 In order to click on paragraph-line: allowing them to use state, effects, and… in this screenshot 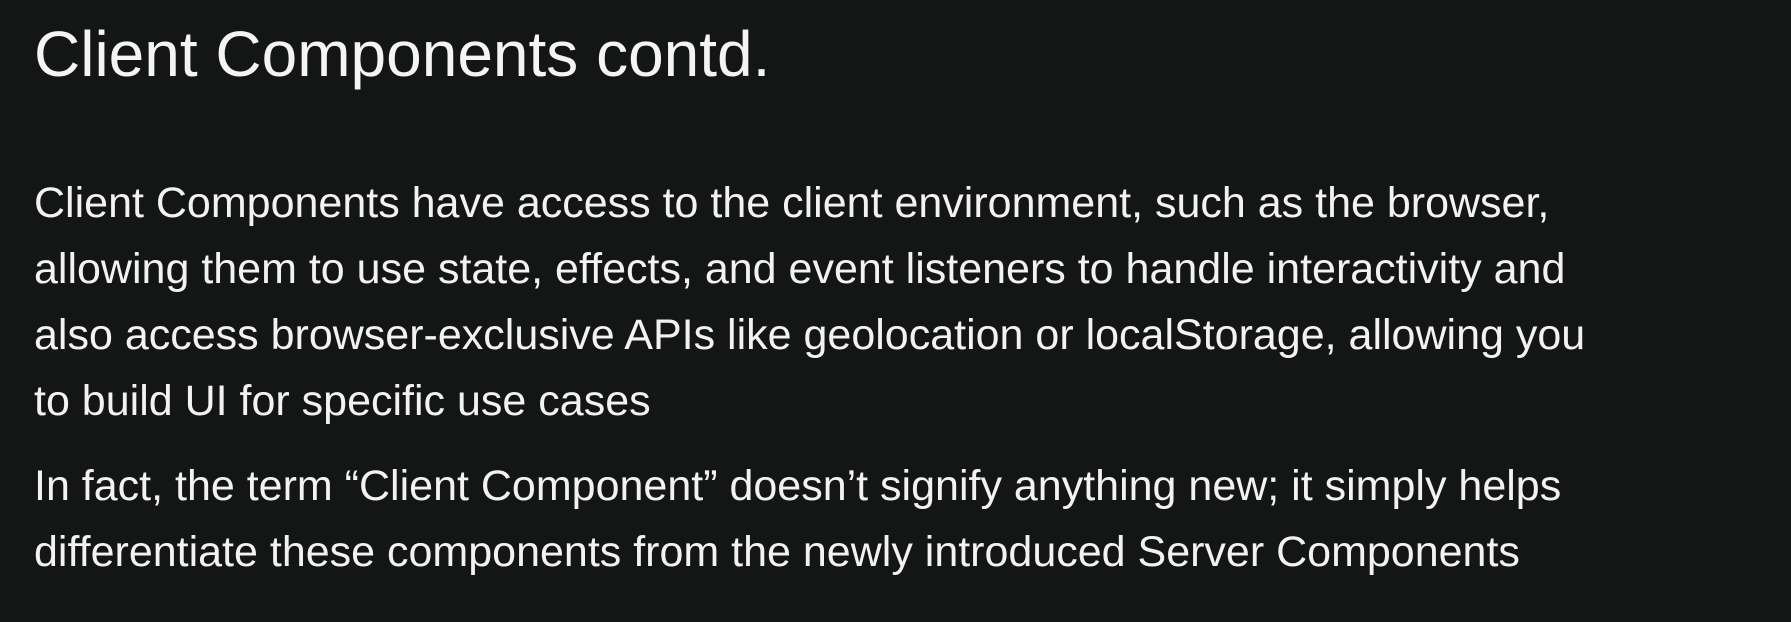, I will do `click(800, 269)`.